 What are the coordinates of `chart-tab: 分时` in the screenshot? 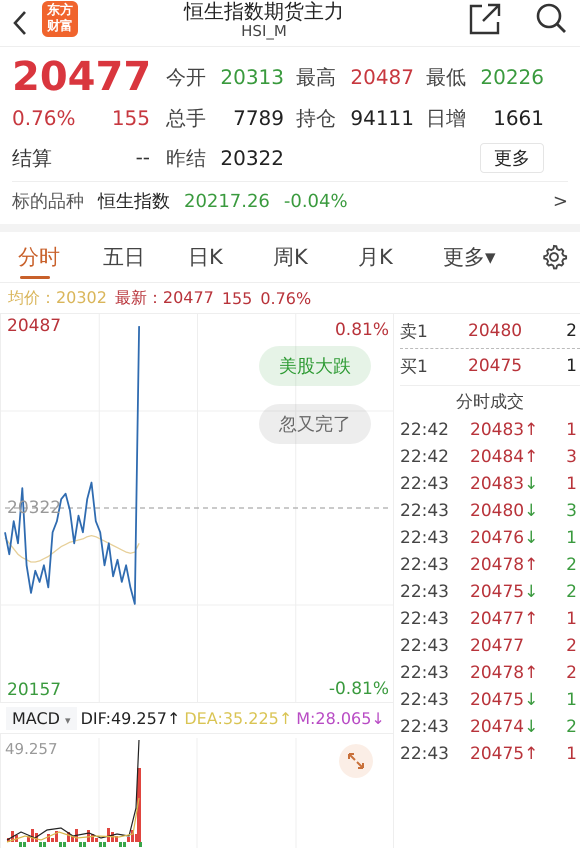 It's located at (54, 257).